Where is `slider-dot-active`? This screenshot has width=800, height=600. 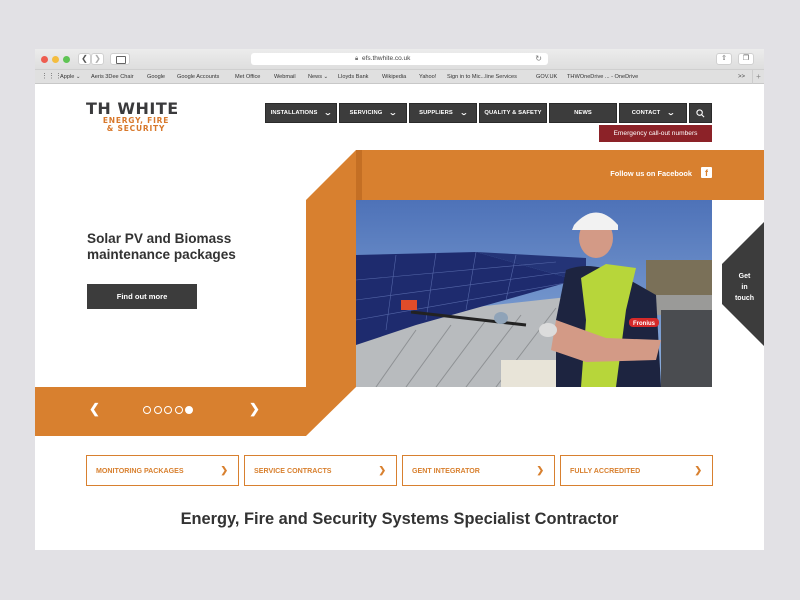 slider-dot-active is located at coordinates (189, 410).